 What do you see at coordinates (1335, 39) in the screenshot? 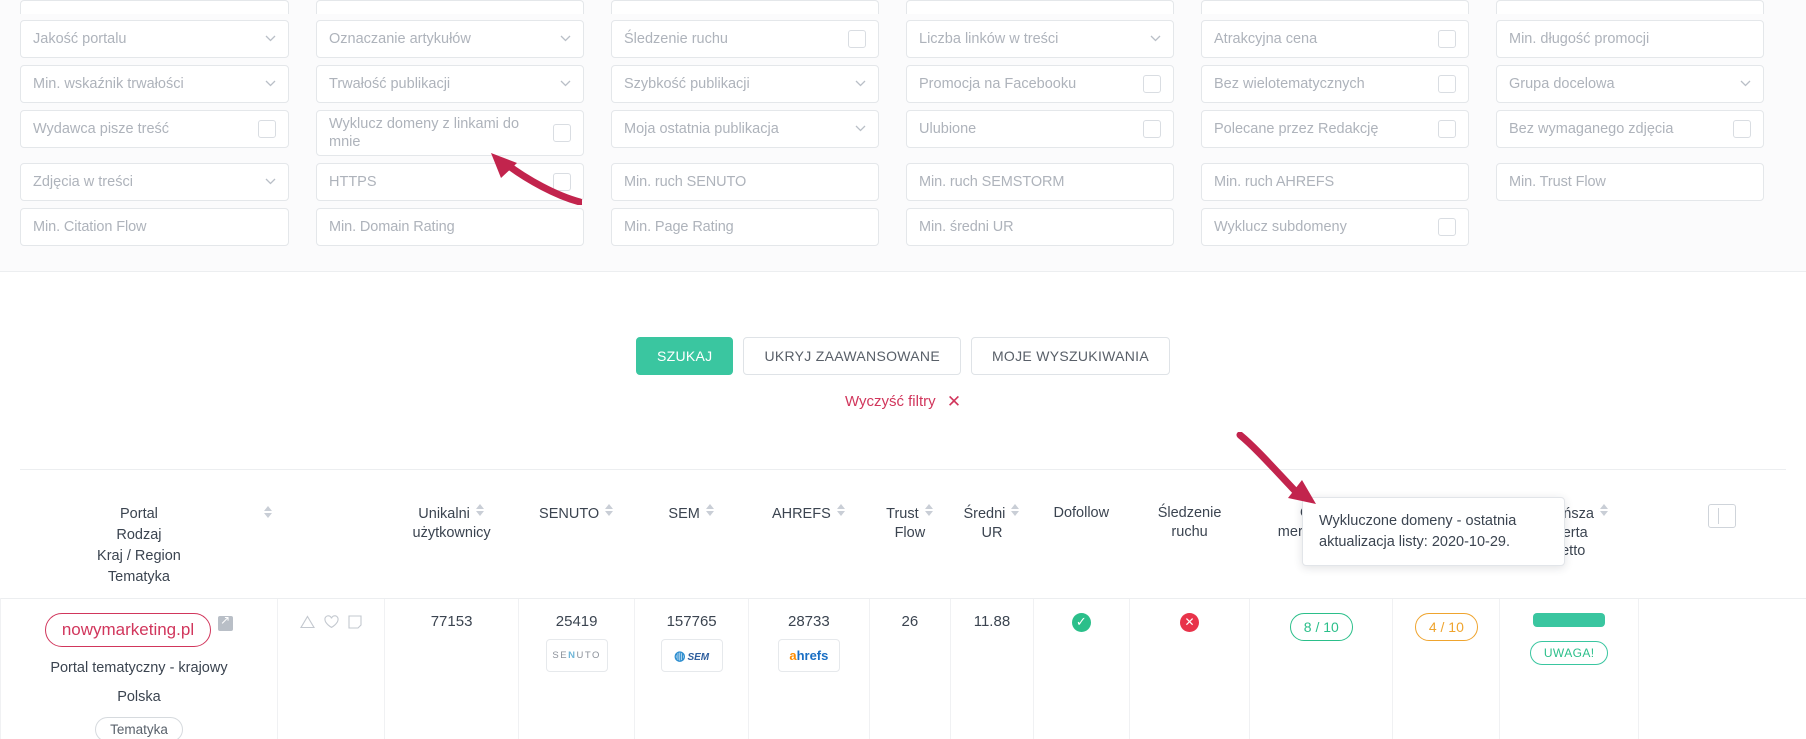
I see `filter-checkbox-atrakcyjna-cena: Atrakcyjna cena` at bounding box center [1335, 39].